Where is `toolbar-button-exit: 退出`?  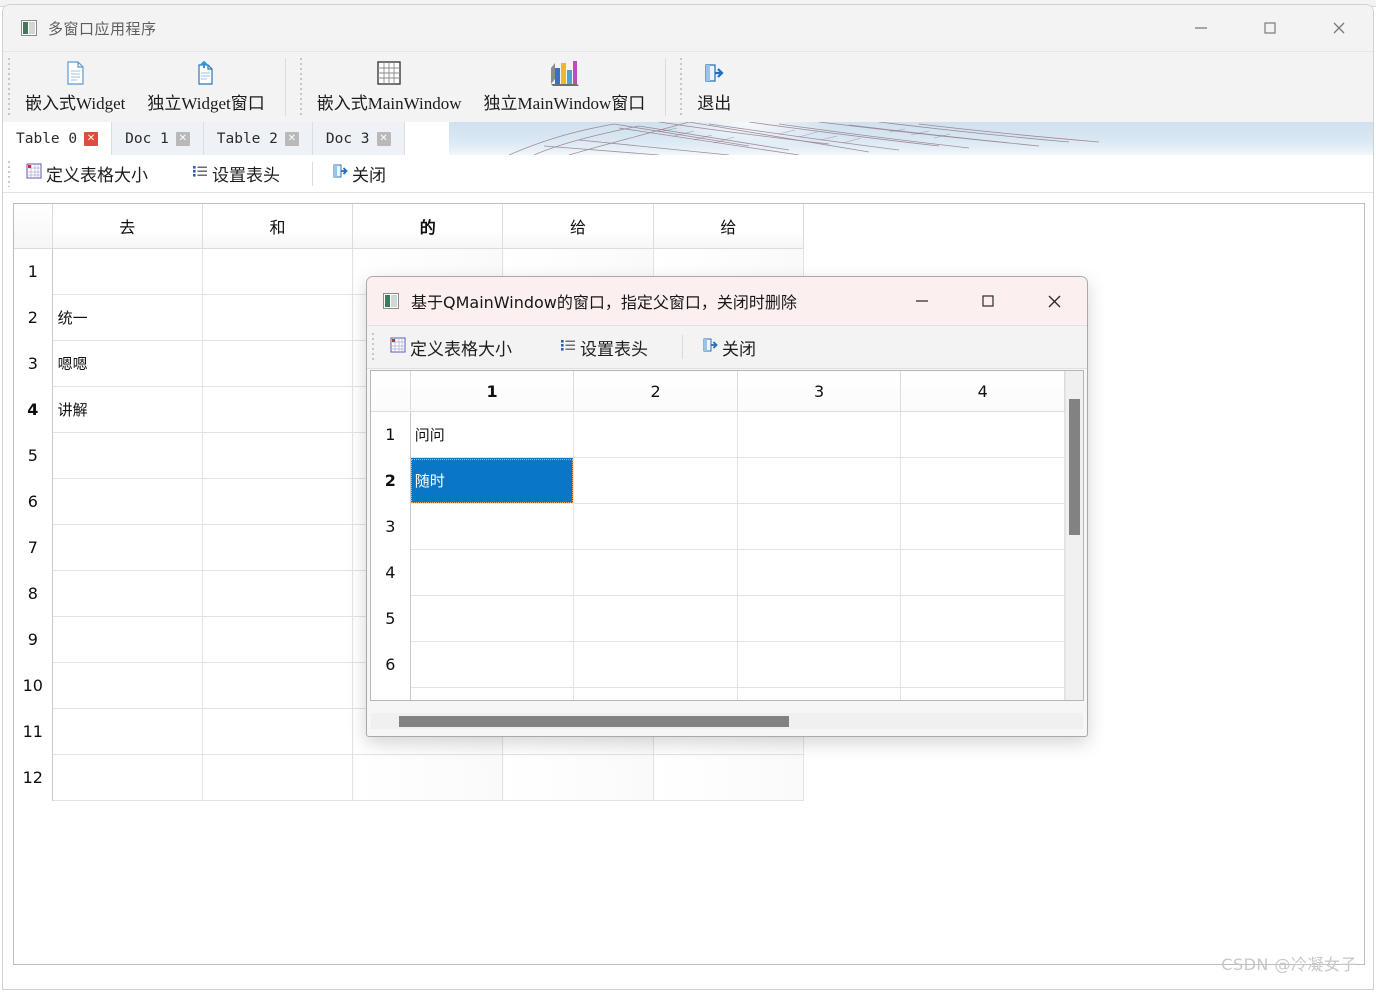
toolbar-button-exit: 退出 is located at coordinates (714, 87).